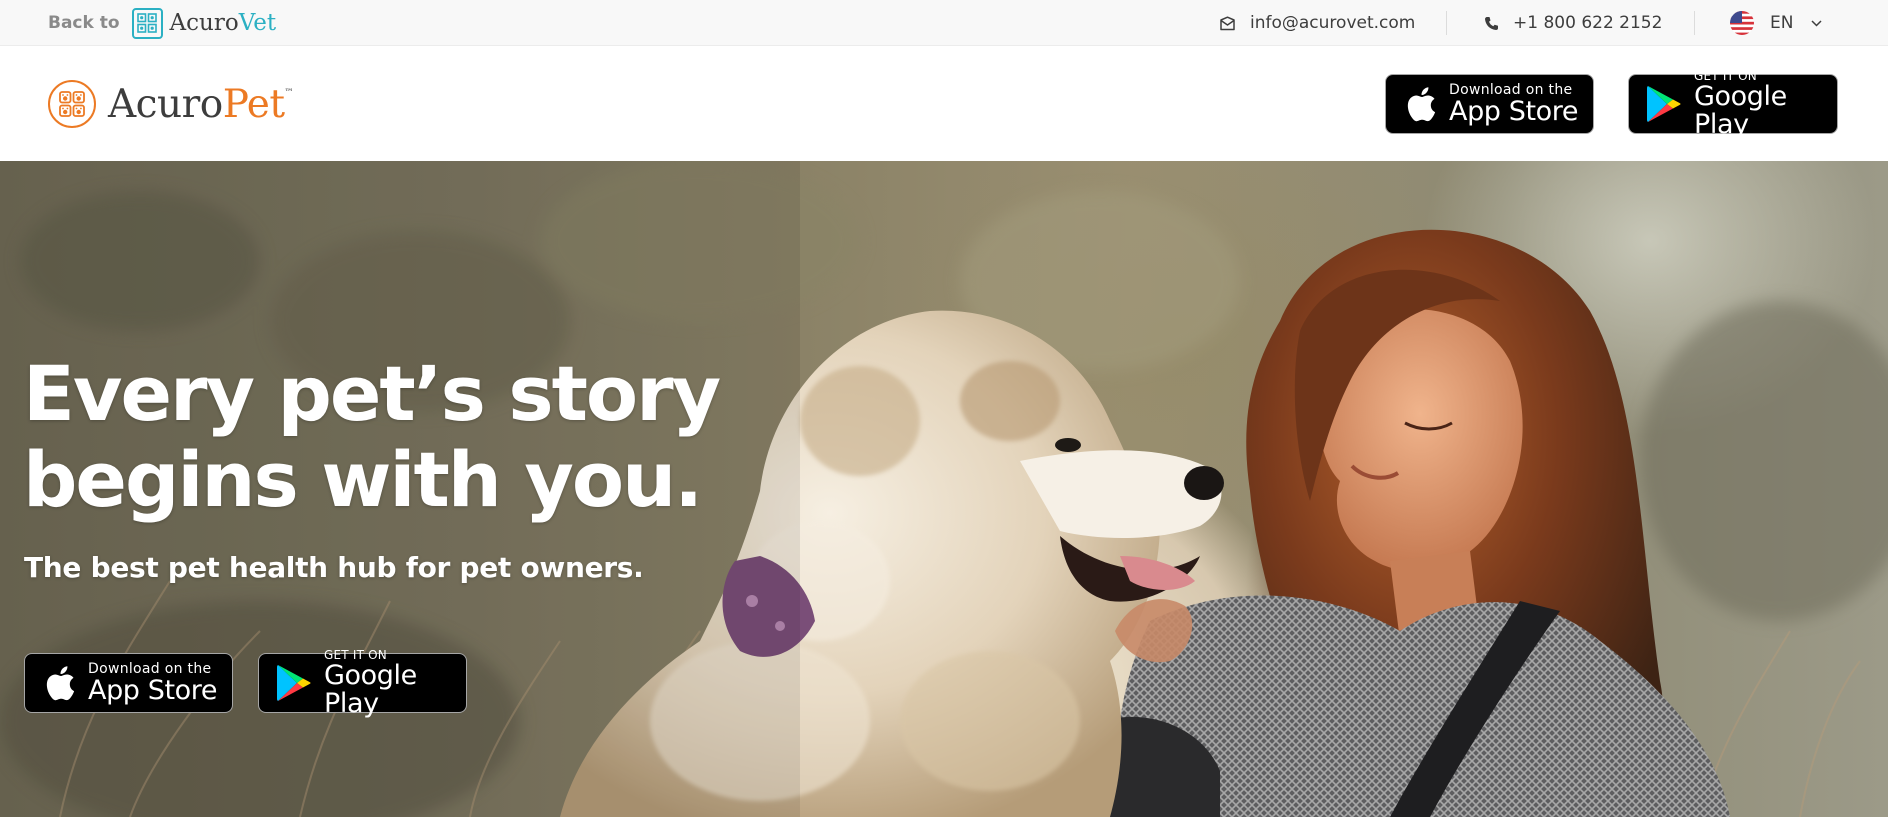 The image size is (1888, 817). Describe the element at coordinates (1333, 23) in the screenshot. I see `email-text: info@acurovet.com` at that location.